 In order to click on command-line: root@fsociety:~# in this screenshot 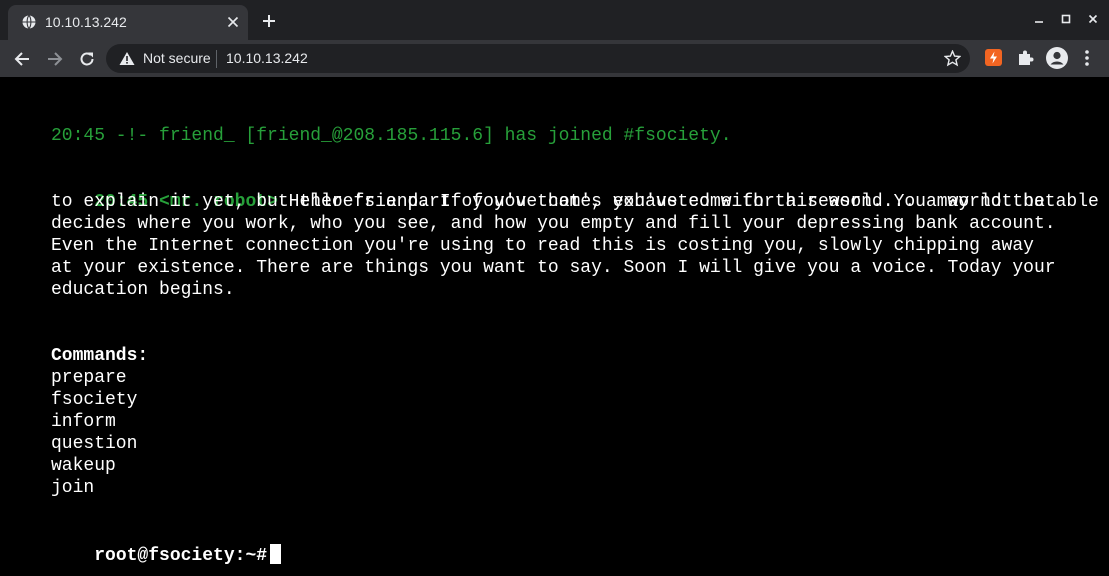, I will do `click(166, 549)`.